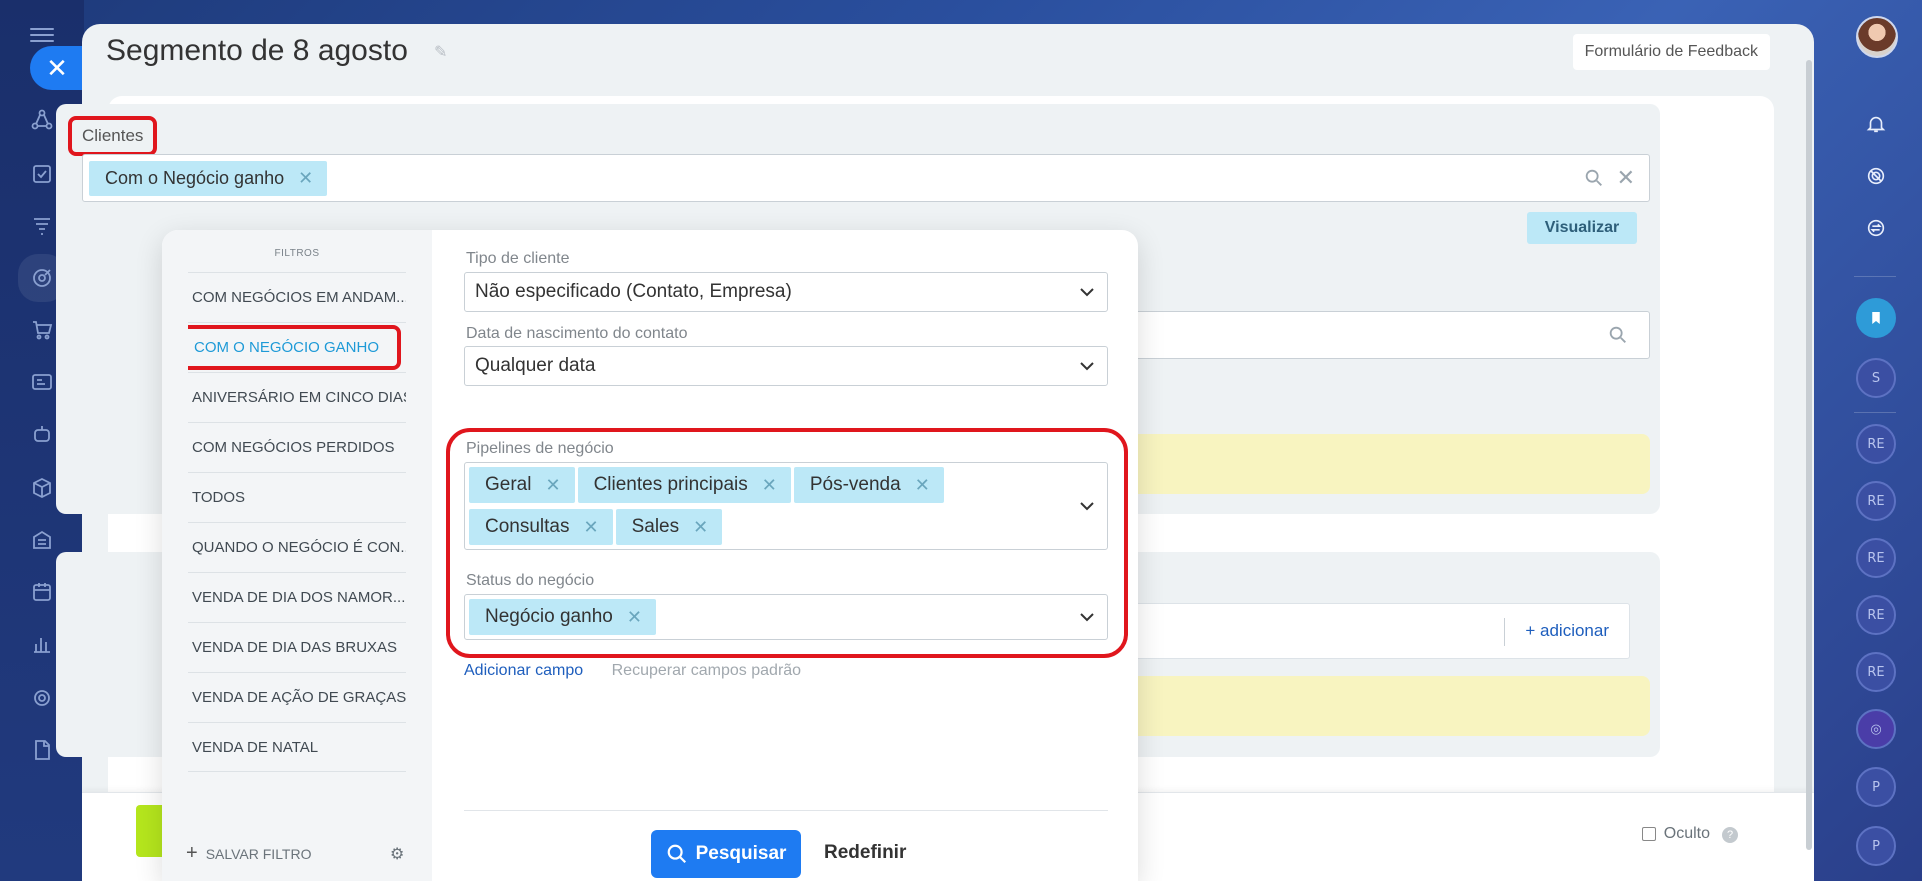 The height and width of the screenshot is (881, 1922). What do you see at coordinates (786, 292) in the screenshot?
I see `client-type-select: Não especificado (Contato, Empresa)` at bounding box center [786, 292].